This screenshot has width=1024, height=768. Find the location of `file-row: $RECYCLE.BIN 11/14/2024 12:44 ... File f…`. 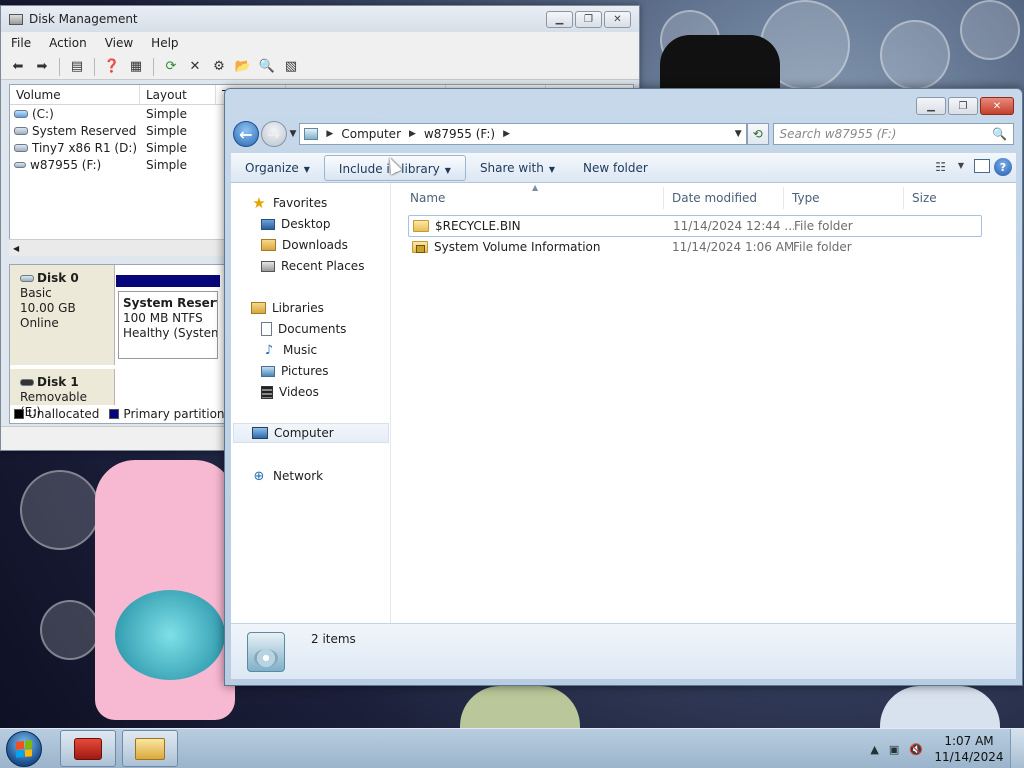

file-row: $RECYCLE.BIN 11/14/2024 12:44 ... File f… is located at coordinates (695, 226).